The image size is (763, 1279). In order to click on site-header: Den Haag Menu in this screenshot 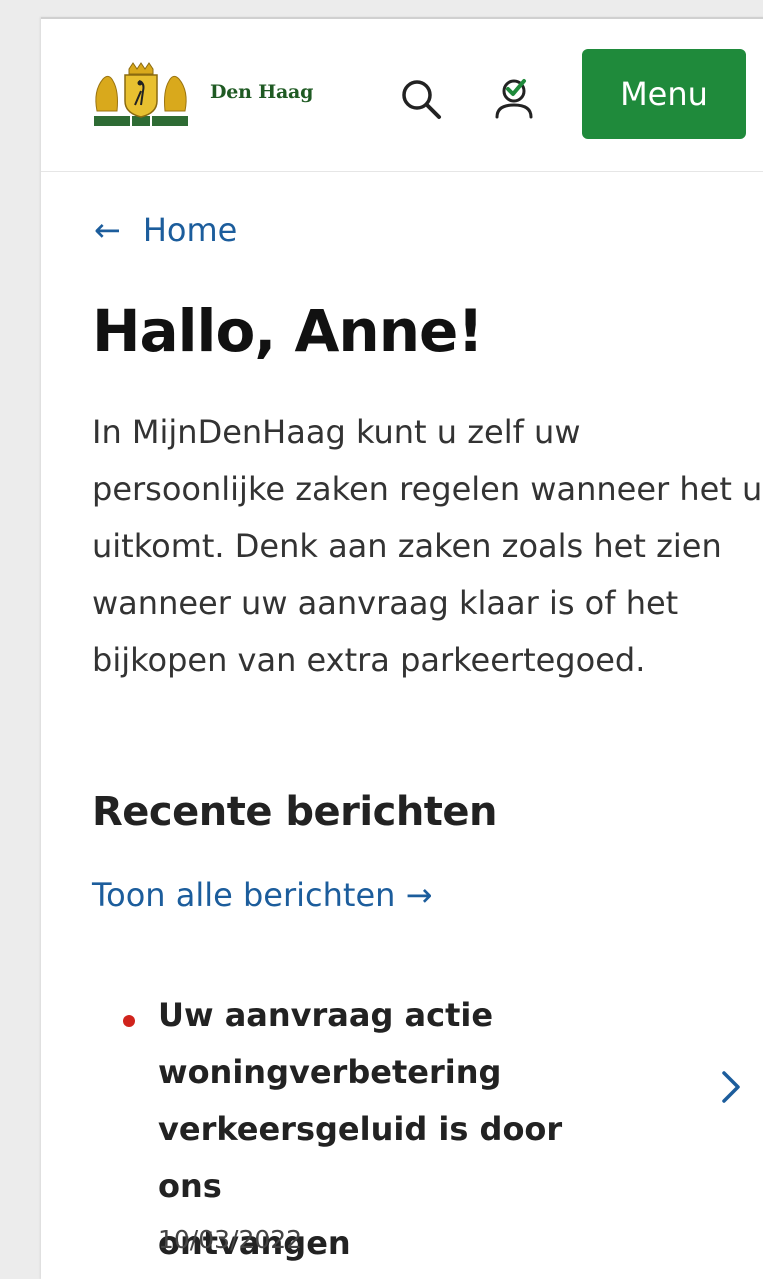, I will do `click(402, 95)`.